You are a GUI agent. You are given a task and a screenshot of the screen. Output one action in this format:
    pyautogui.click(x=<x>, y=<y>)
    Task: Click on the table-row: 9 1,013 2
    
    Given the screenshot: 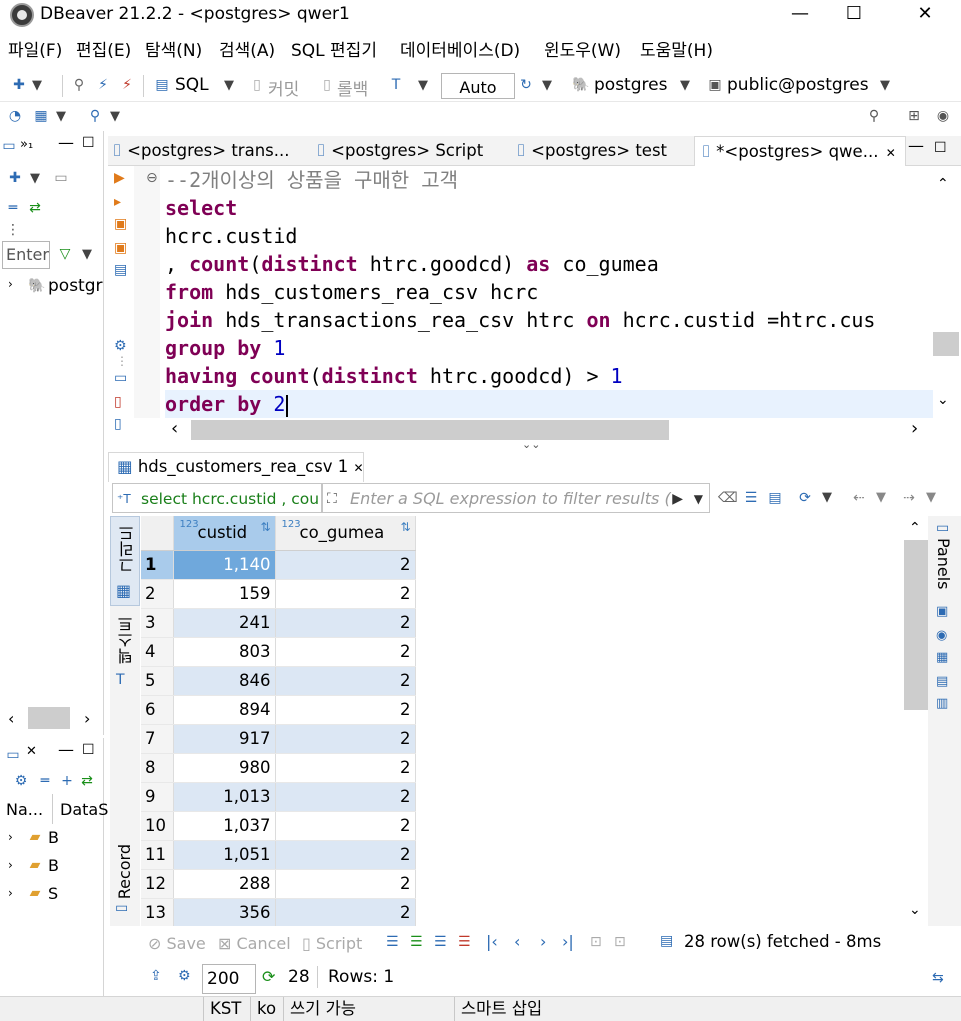 What is the action you would take?
    pyautogui.click(x=278, y=797)
    